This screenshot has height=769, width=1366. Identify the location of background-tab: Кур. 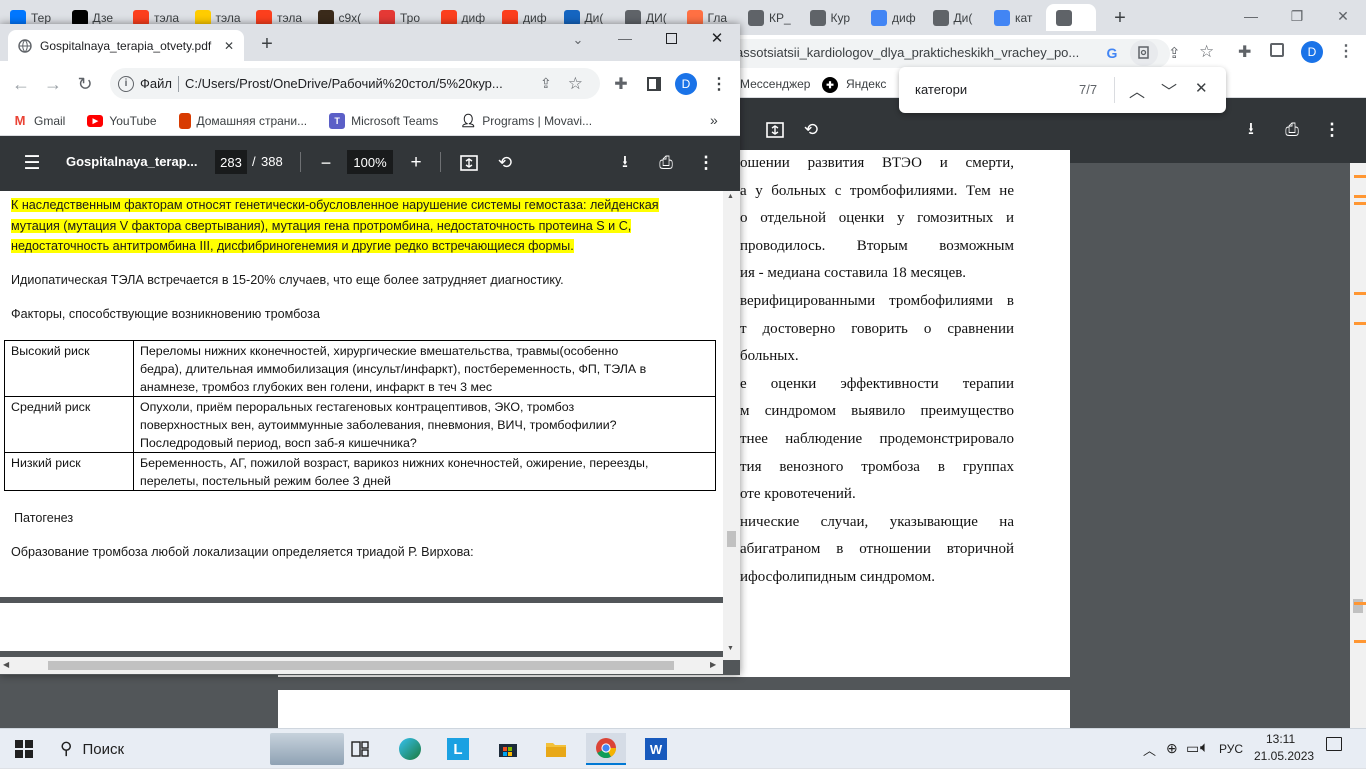
(830, 17).